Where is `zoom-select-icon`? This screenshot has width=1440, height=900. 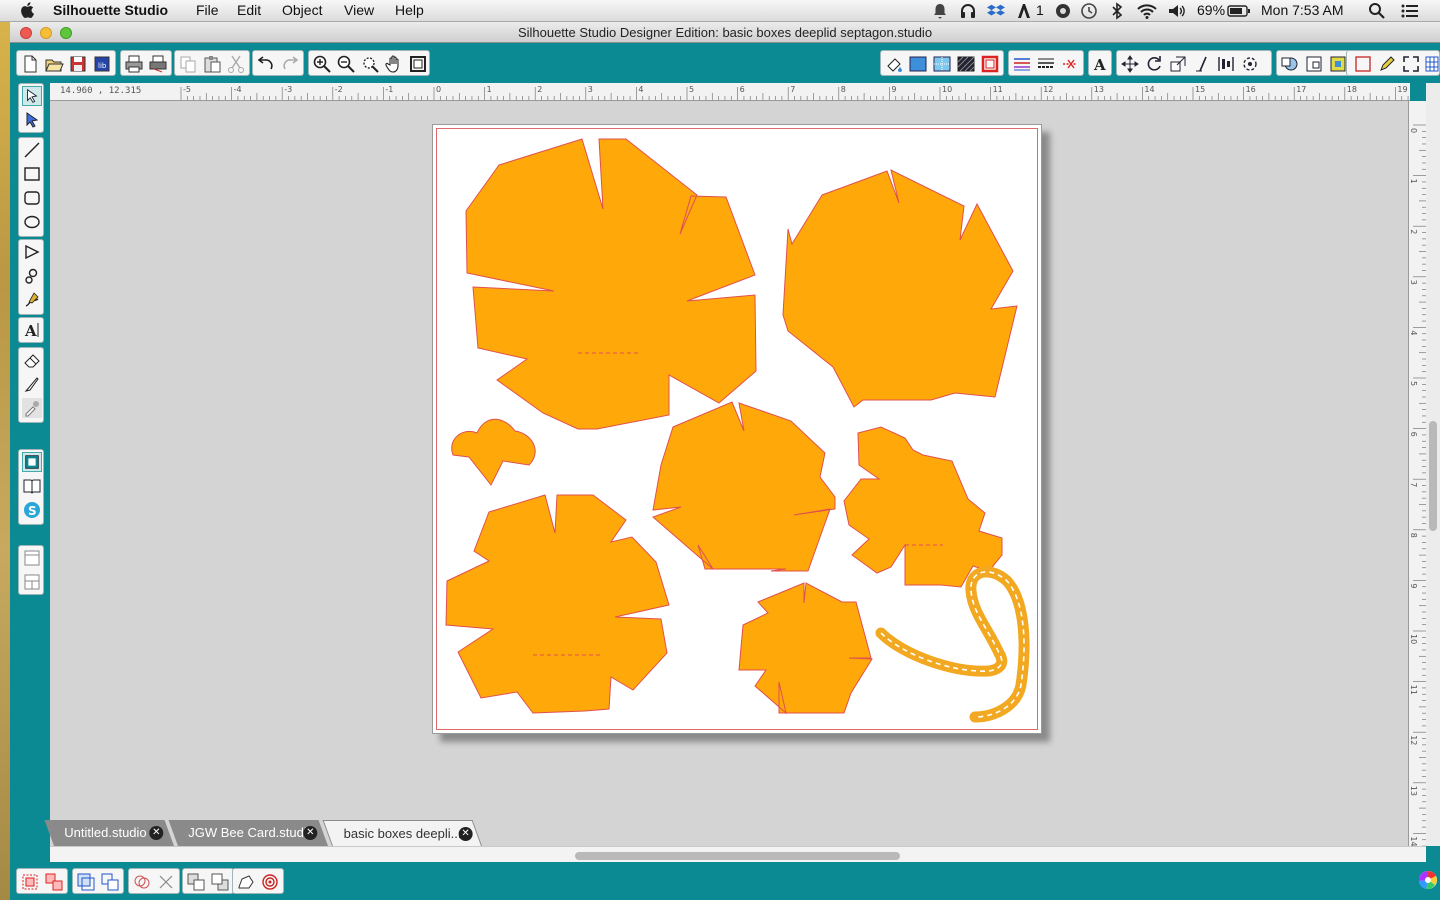 zoom-select-icon is located at coordinates (370, 64).